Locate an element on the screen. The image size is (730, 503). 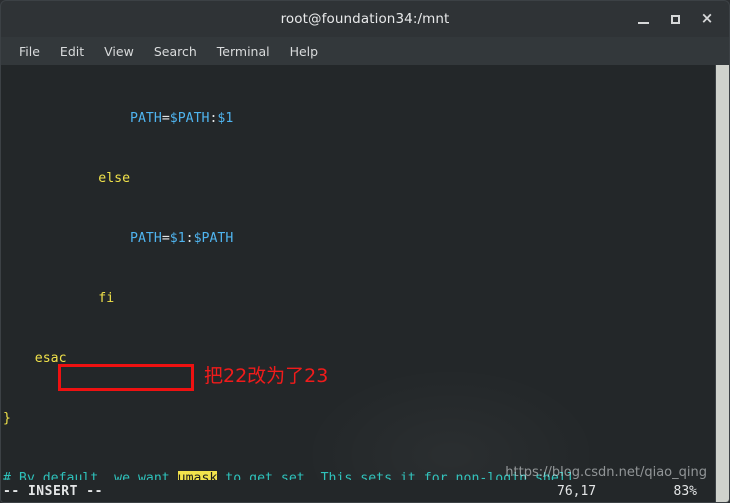
status-bar: -- INSERT -- 76,17 83% is located at coordinates (358, 491).